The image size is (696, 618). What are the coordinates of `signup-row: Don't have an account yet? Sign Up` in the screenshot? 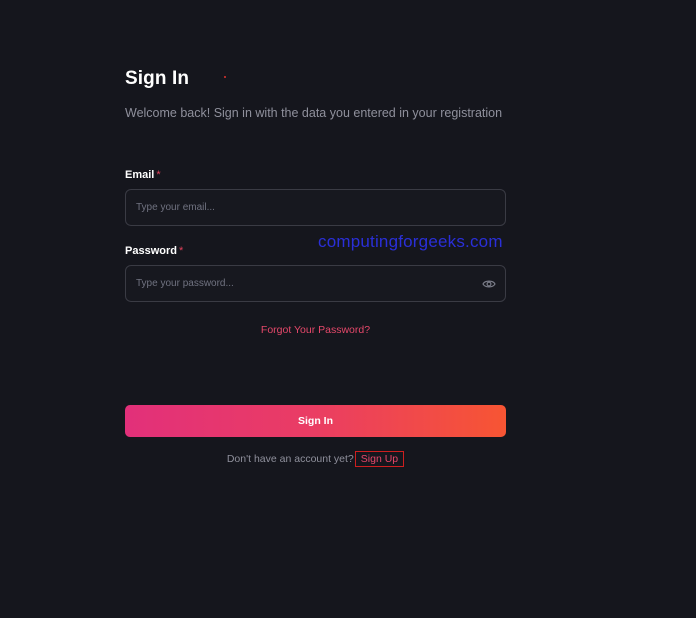 It's located at (315, 459).